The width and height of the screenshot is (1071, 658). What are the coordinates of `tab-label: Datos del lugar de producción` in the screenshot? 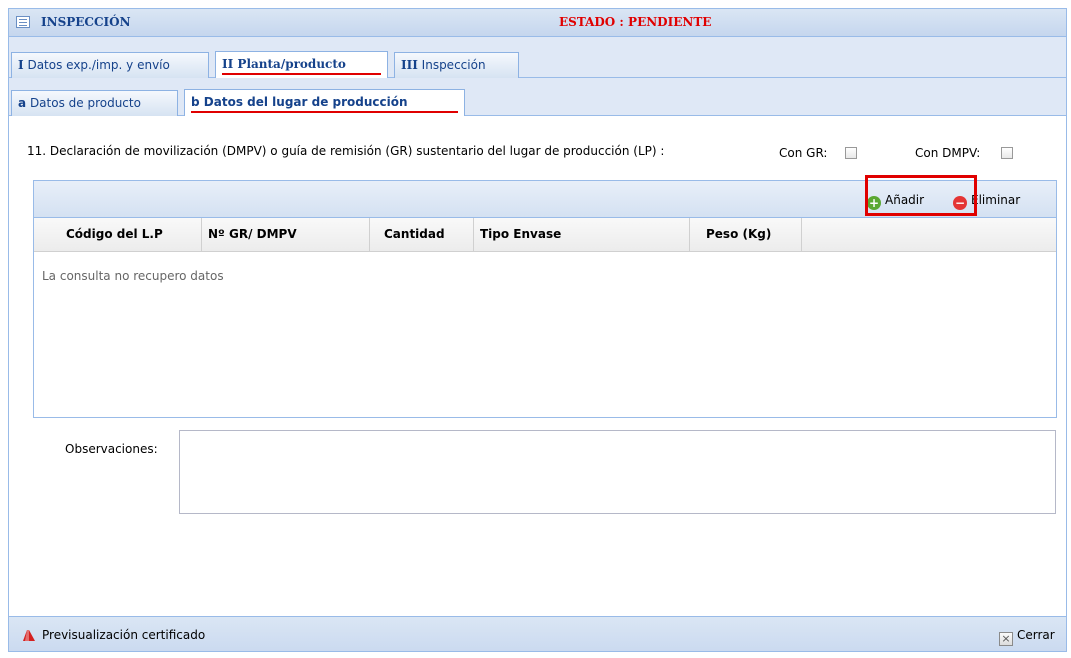 It's located at (305, 102).